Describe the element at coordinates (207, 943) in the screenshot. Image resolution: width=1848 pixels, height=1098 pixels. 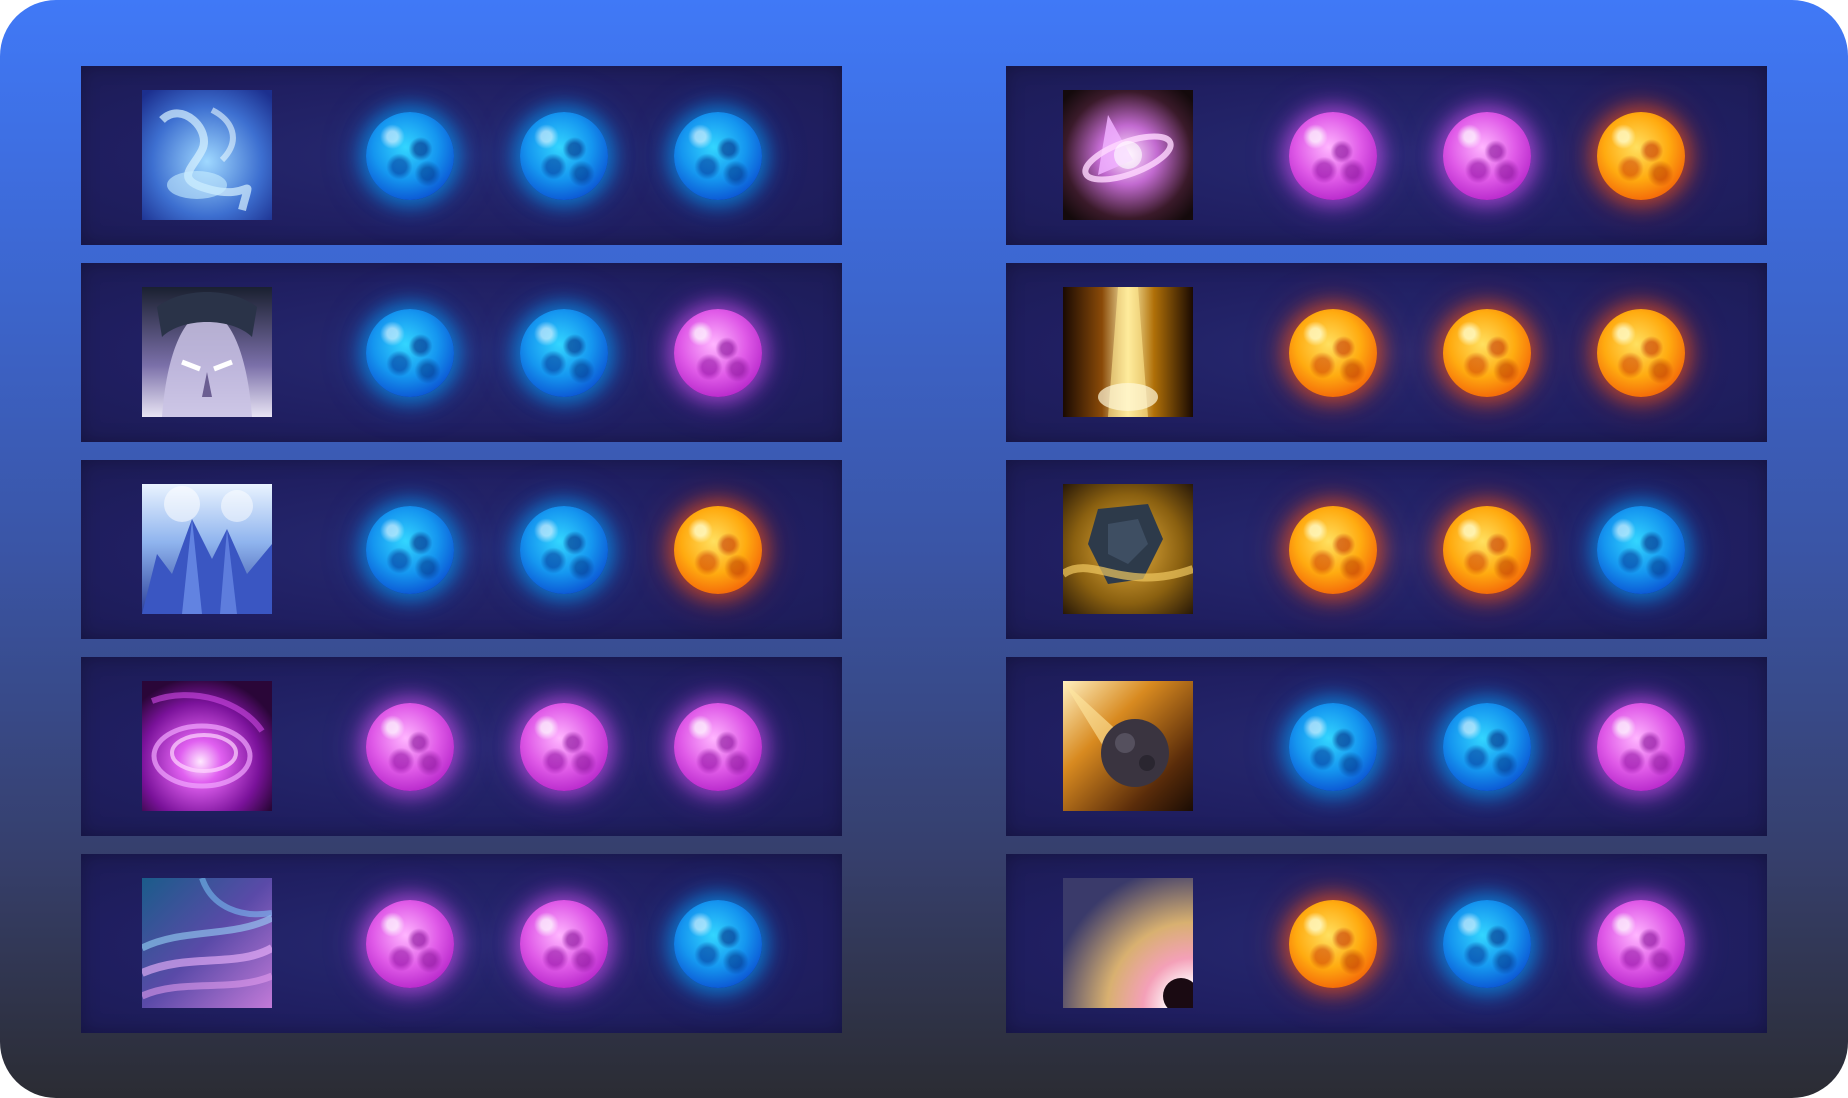
I see `tornado-icon` at that location.